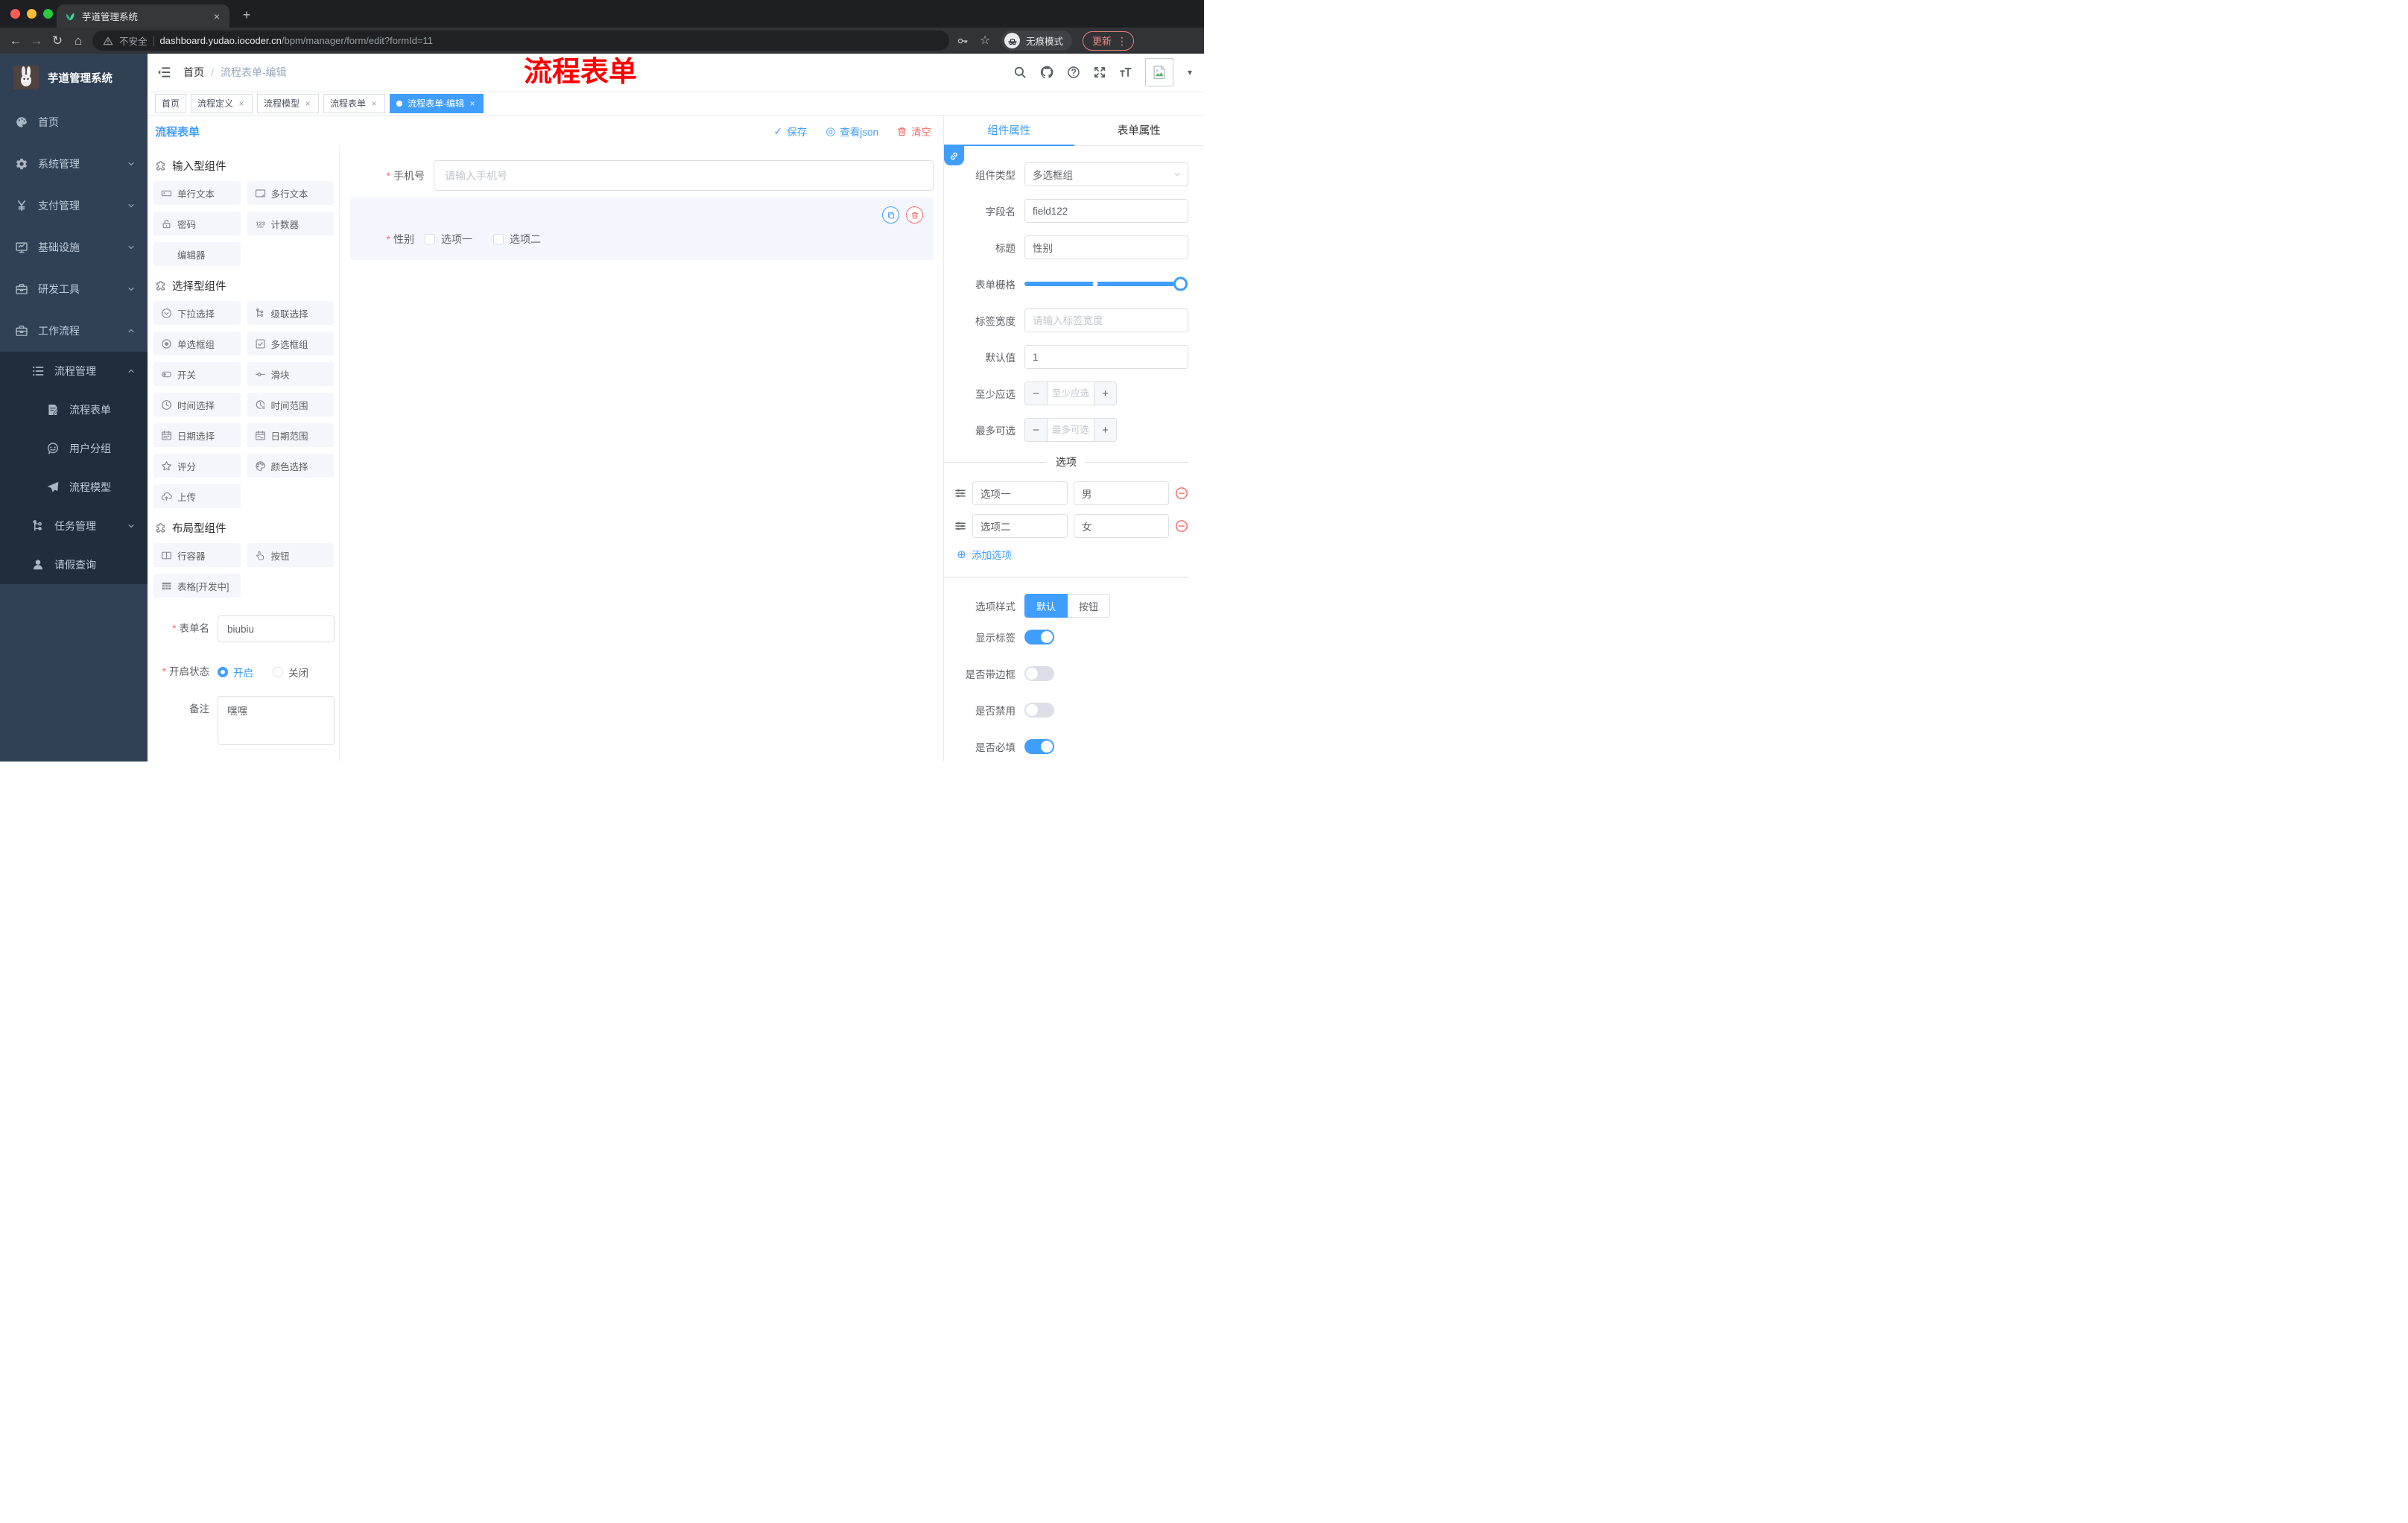 The height and width of the screenshot is (1523, 2408). What do you see at coordinates (74, 206) in the screenshot?
I see `sidebar-item-2: 支付管理` at bounding box center [74, 206].